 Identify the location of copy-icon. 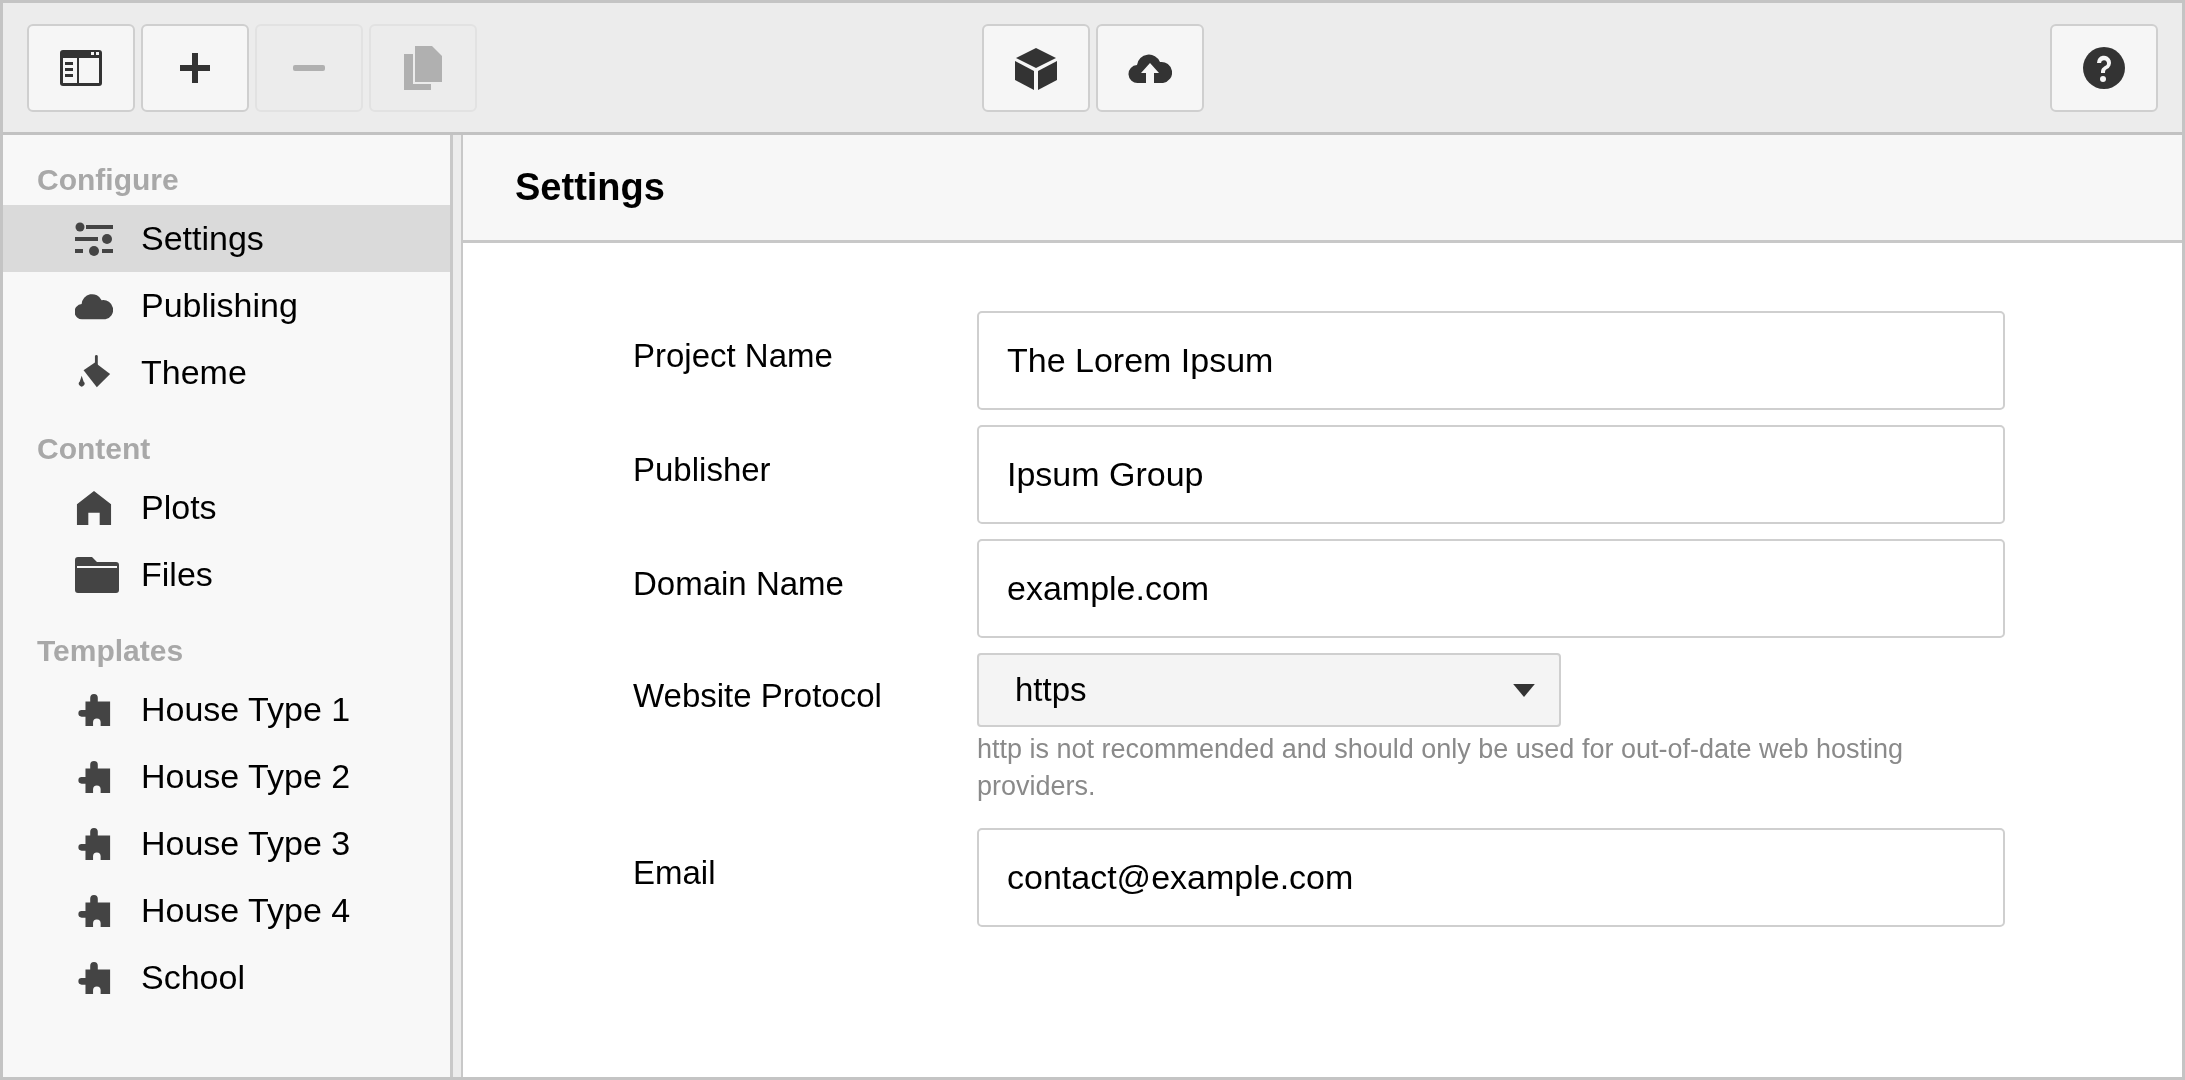
(423, 67).